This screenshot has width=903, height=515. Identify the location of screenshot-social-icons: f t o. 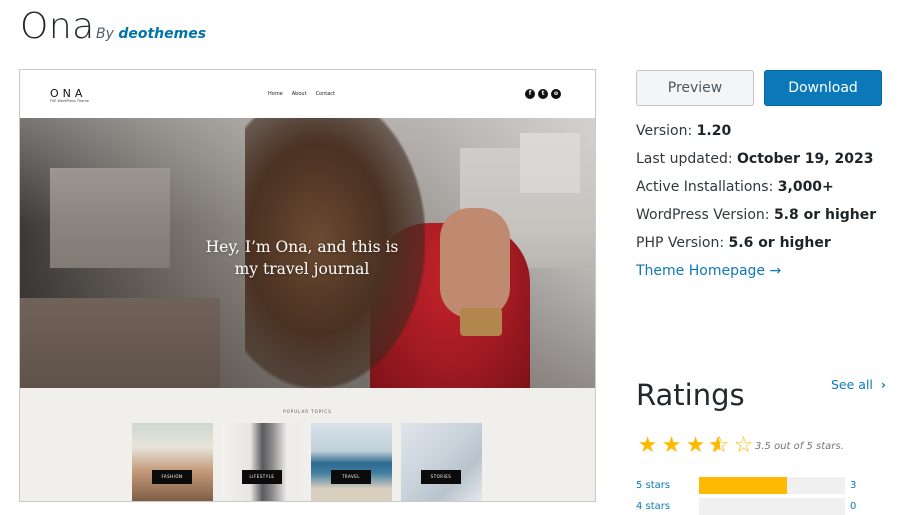
(543, 94).